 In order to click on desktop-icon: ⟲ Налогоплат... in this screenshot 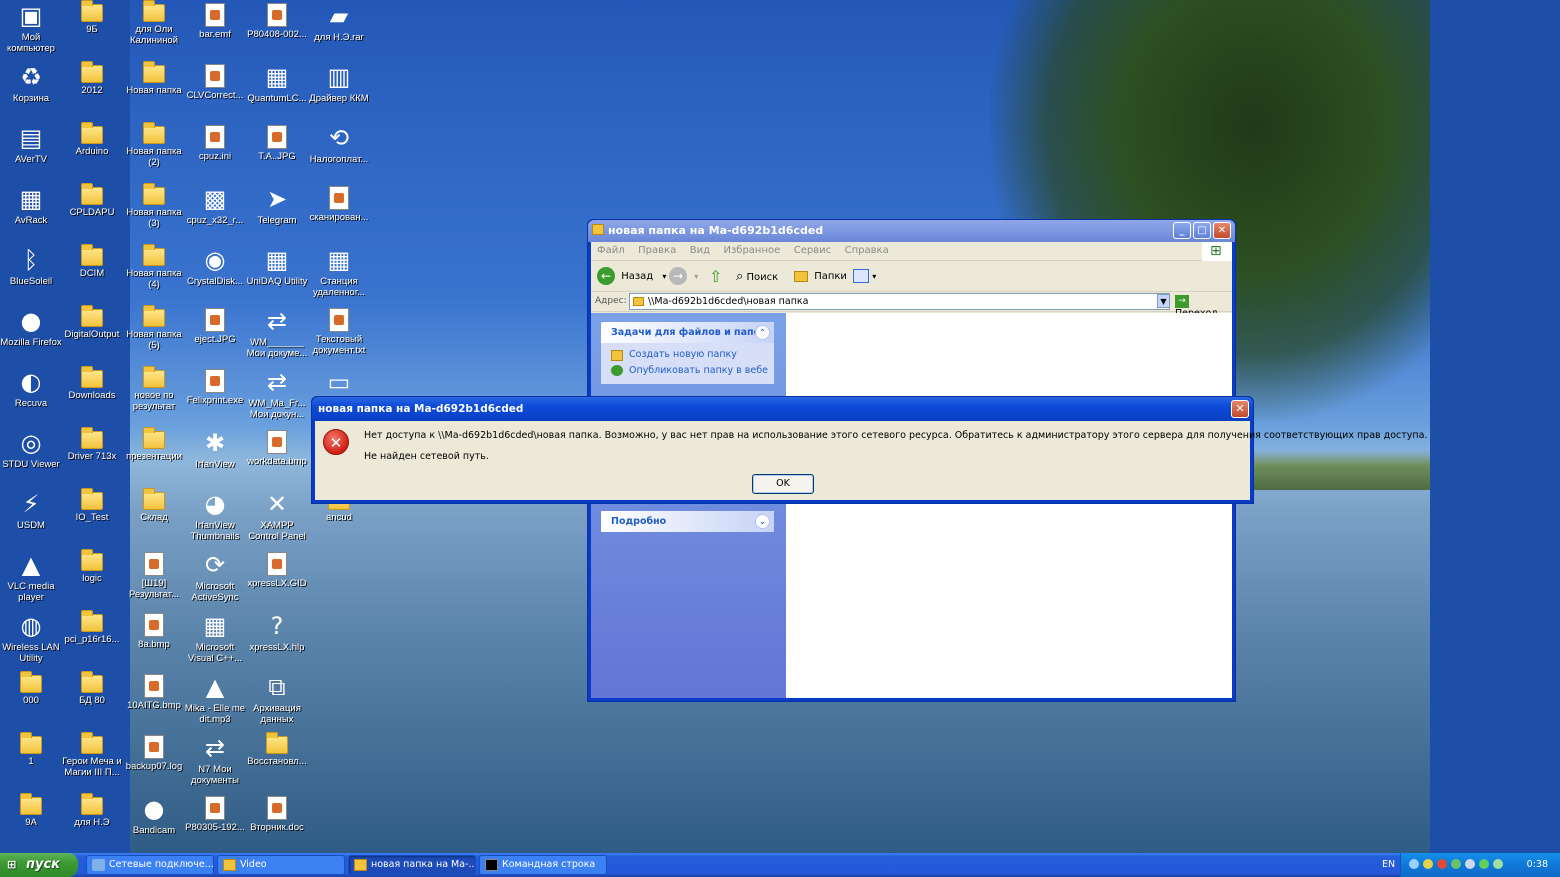, I will do `click(339, 152)`.